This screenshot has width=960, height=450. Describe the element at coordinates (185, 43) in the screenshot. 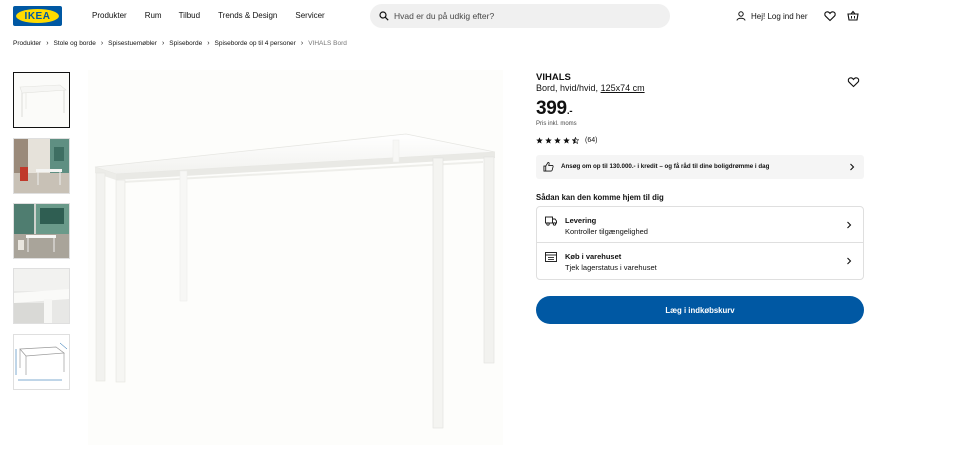

I see `breadcrumb-item: Spiseborde` at that location.